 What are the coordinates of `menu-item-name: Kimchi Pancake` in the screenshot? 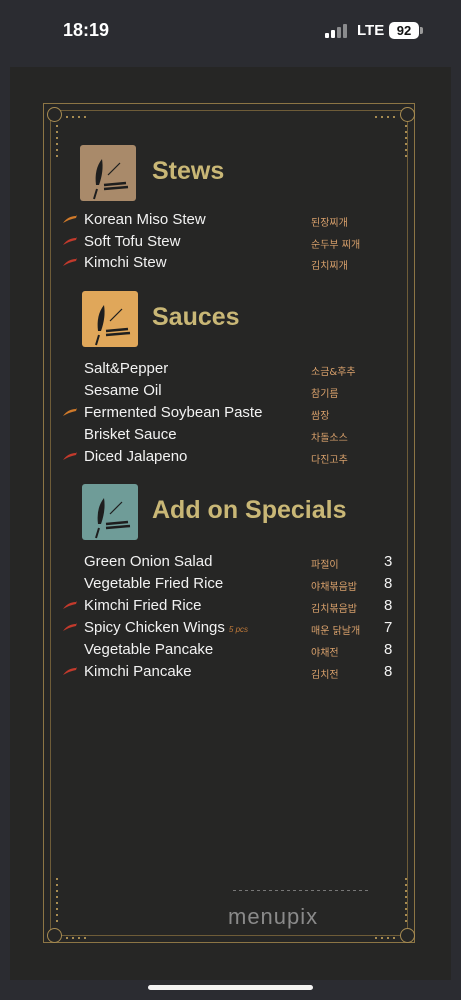 It's located at (138, 671).